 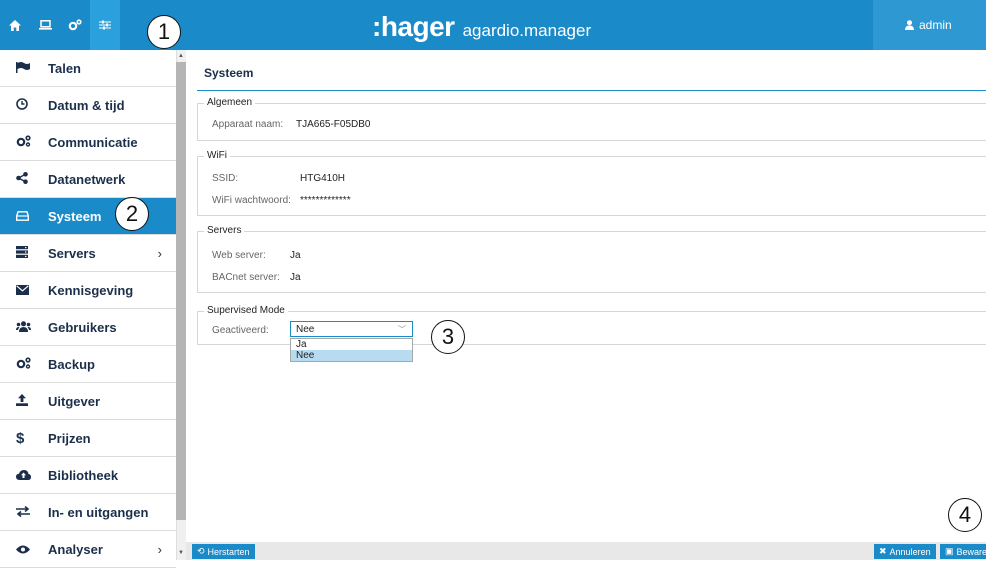 I want to click on sidebar-scrollbar-thumb, so click(x=181, y=291).